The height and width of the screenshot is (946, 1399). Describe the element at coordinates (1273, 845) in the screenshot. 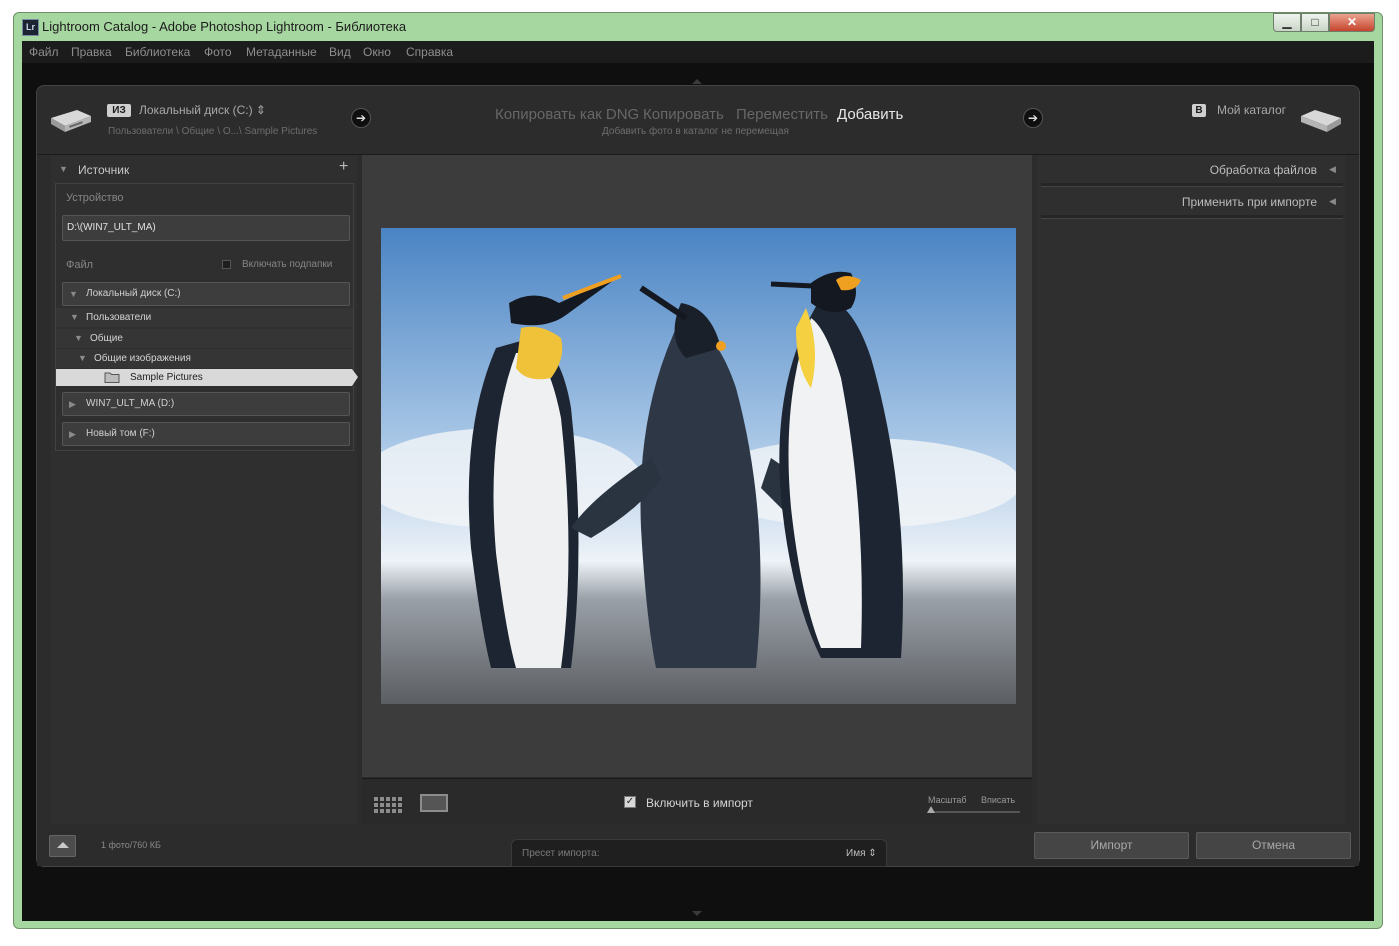

I see `cancel-button: Отмена` at that location.